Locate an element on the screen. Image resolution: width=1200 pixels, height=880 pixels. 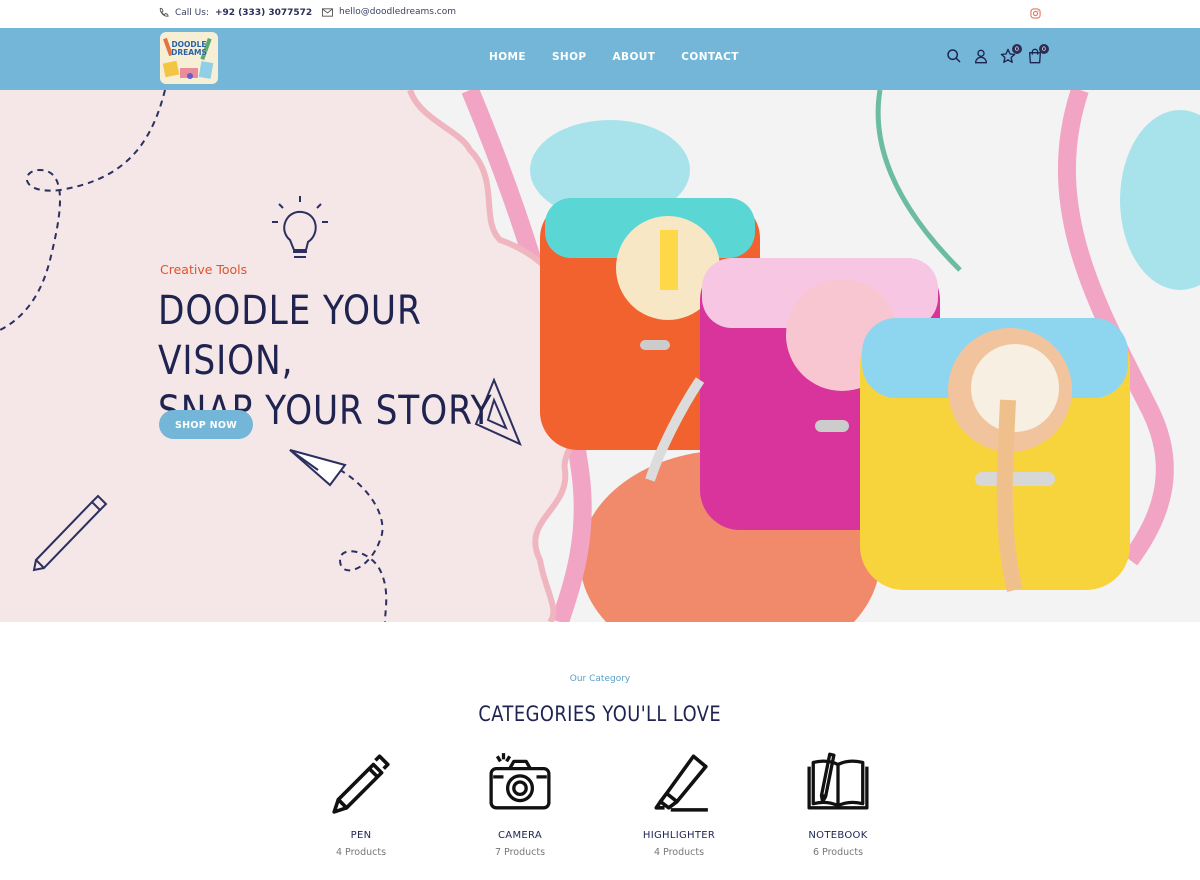
search-icon is located at coordinates (954, 56).